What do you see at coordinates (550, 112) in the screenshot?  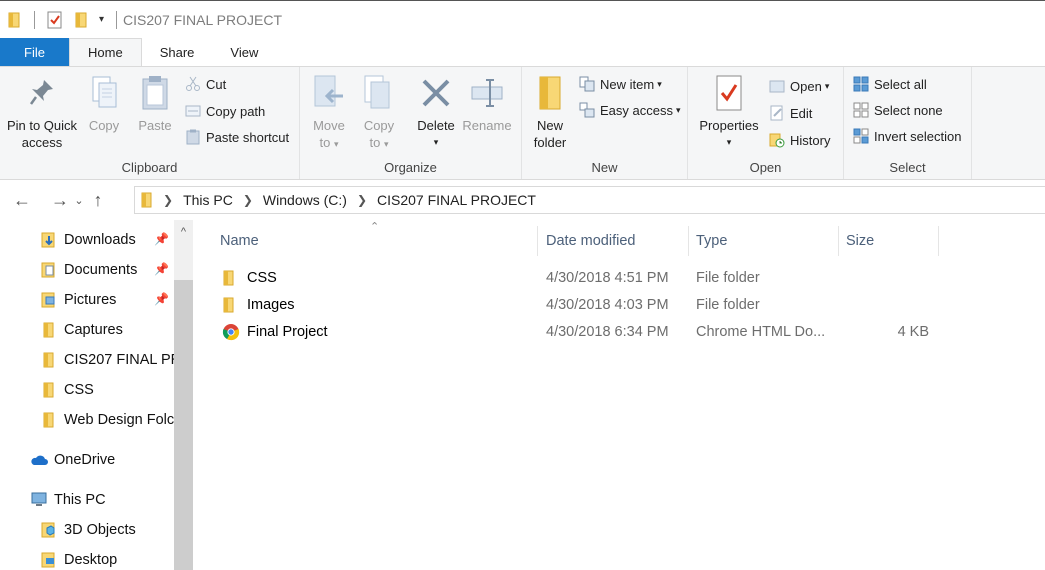 I see `new-folder-button: New folder` at bounding box center [550, 112].